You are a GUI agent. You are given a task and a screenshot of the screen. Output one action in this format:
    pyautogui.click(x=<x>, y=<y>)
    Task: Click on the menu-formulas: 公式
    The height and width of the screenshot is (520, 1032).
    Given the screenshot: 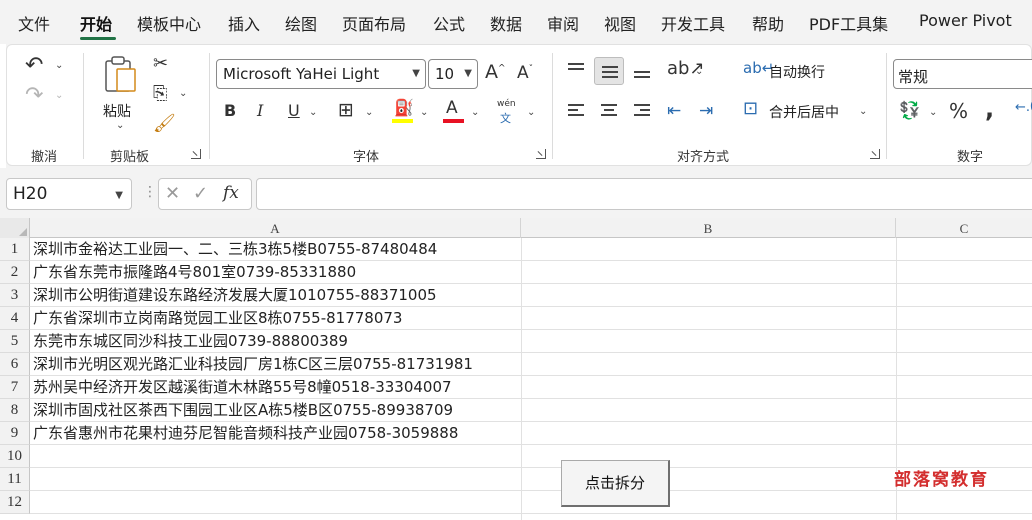 What is the action you would take?
    pyautogui.click(x=449, y=23)
    